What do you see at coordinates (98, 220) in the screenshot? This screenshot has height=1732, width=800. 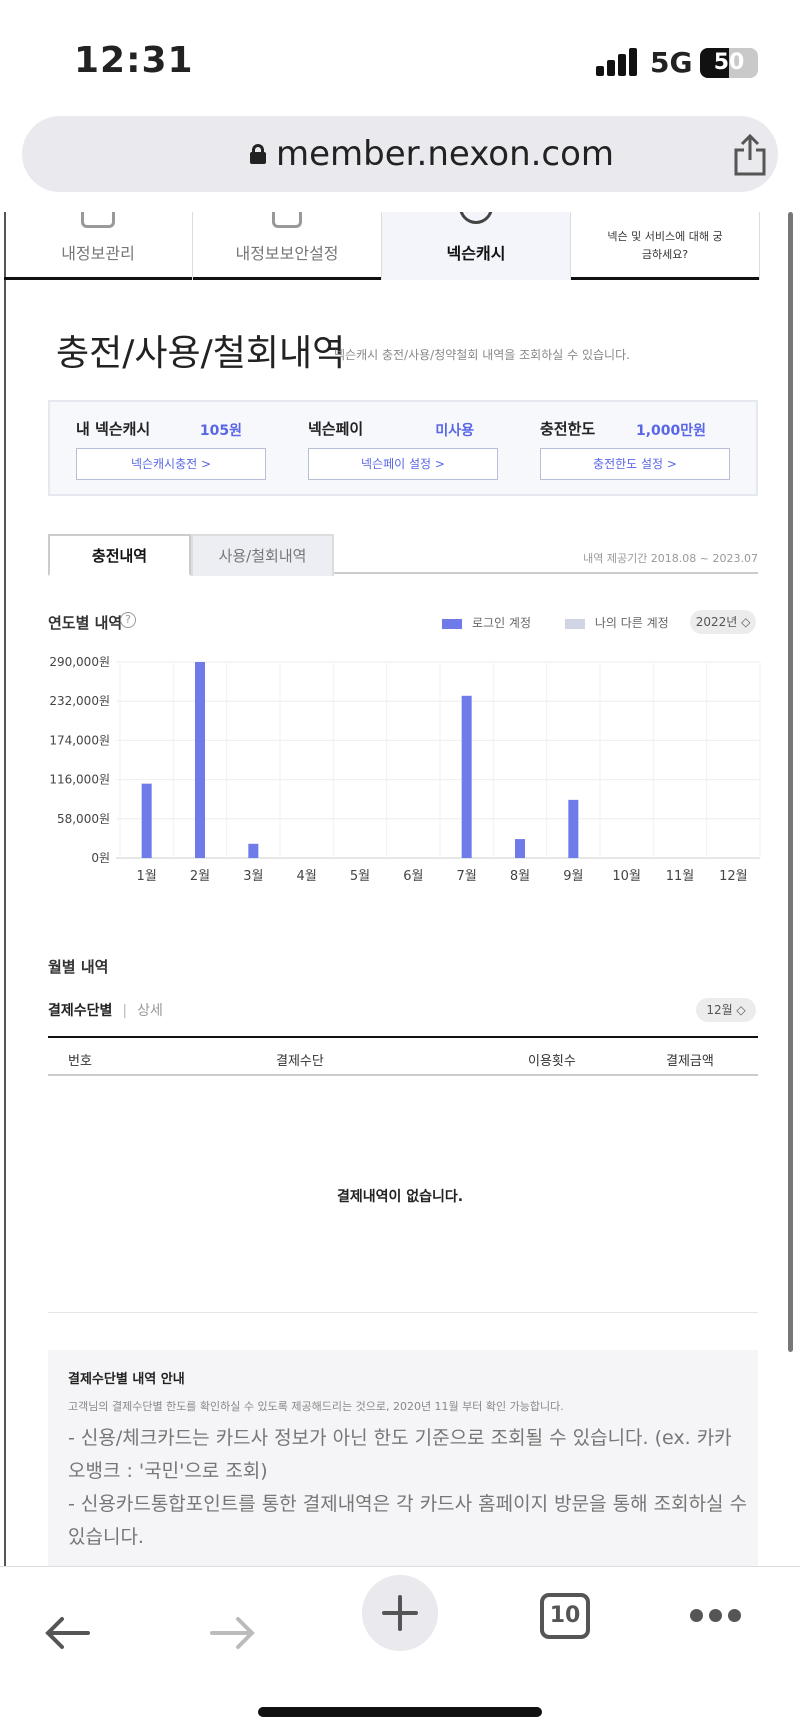 I see `monitor-icon` at bounding box center [98, 220].